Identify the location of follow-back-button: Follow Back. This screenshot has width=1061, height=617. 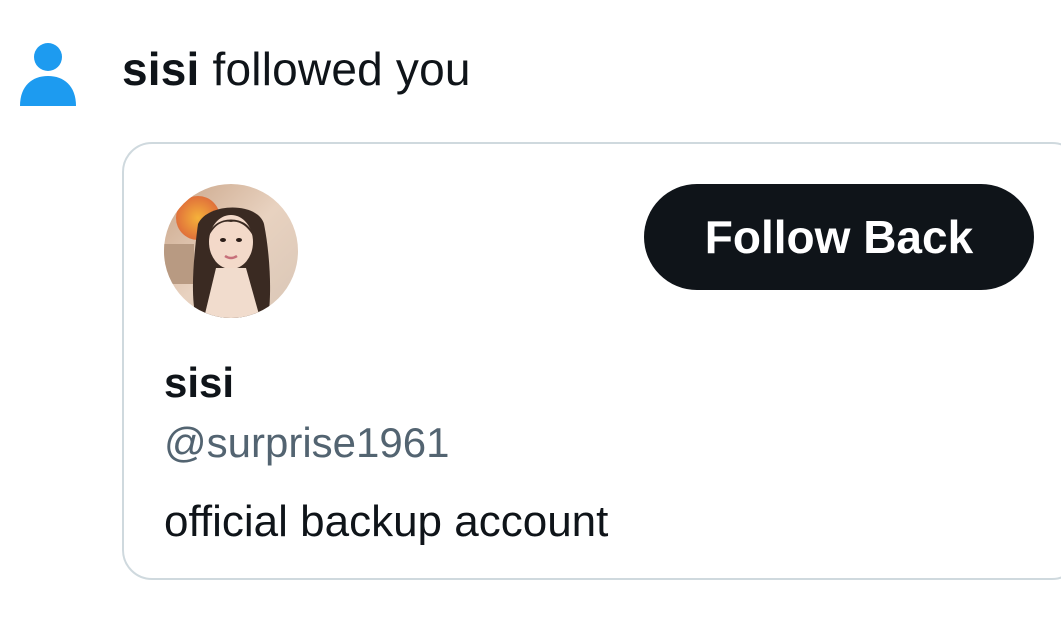
(839, 237).